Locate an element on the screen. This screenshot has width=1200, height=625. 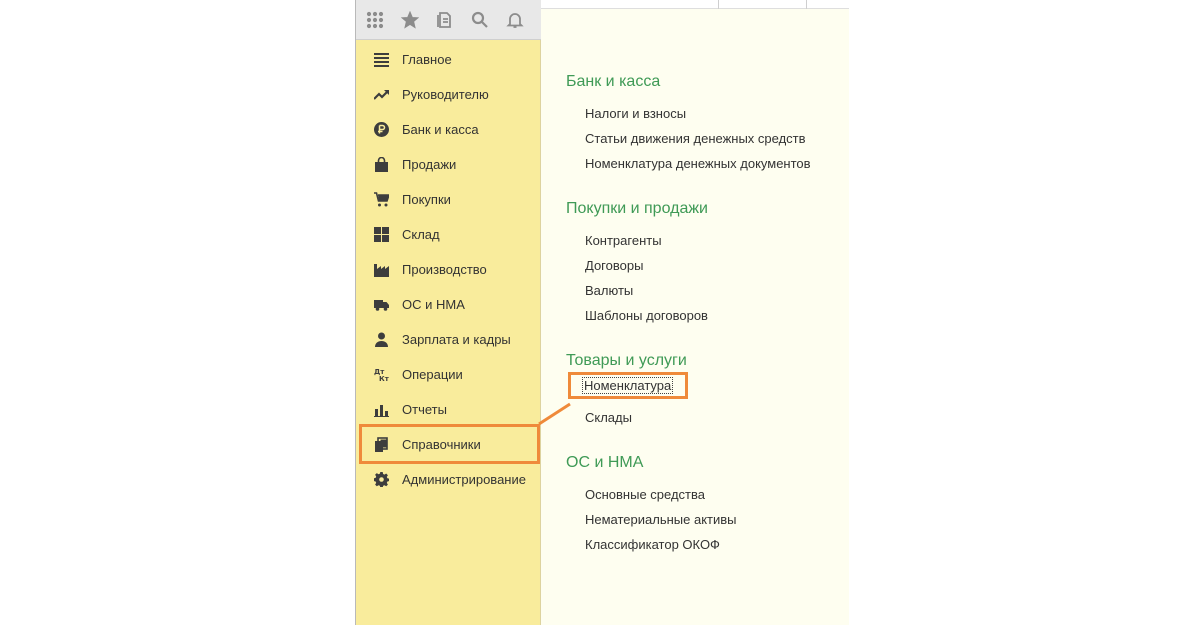
ruble-icon is located at coordinates (381, 130).